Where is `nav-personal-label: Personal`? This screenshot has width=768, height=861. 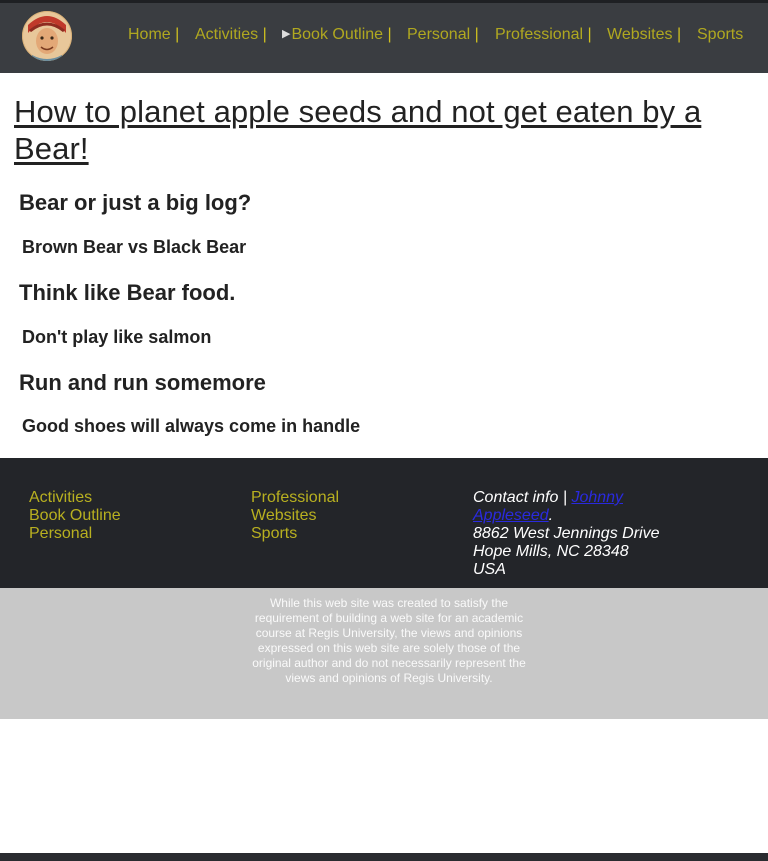 nav-personal-label: Personal is located at coordinates (439, 34).